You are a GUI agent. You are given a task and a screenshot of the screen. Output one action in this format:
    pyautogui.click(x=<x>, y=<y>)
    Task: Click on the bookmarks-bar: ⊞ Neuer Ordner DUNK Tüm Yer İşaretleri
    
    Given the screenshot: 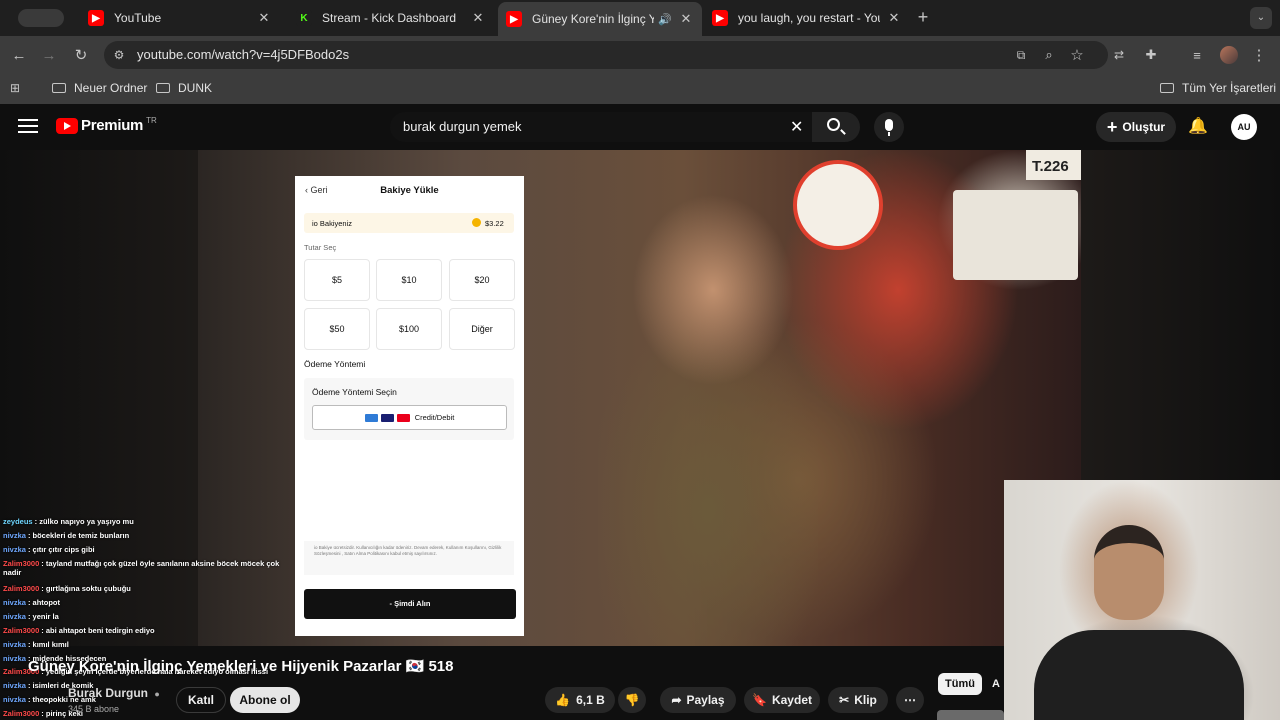 What is the action you would take?
    pyautogui.click(x=640, y=89)
    